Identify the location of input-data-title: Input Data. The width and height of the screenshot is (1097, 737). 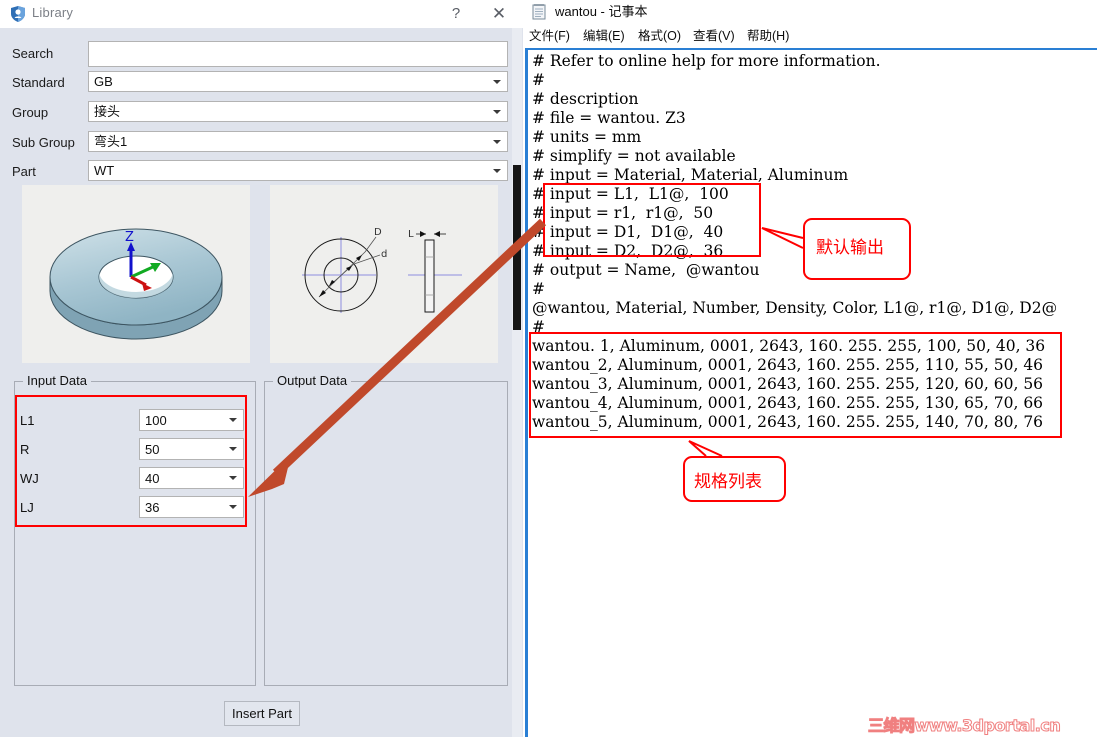
(57, 381).